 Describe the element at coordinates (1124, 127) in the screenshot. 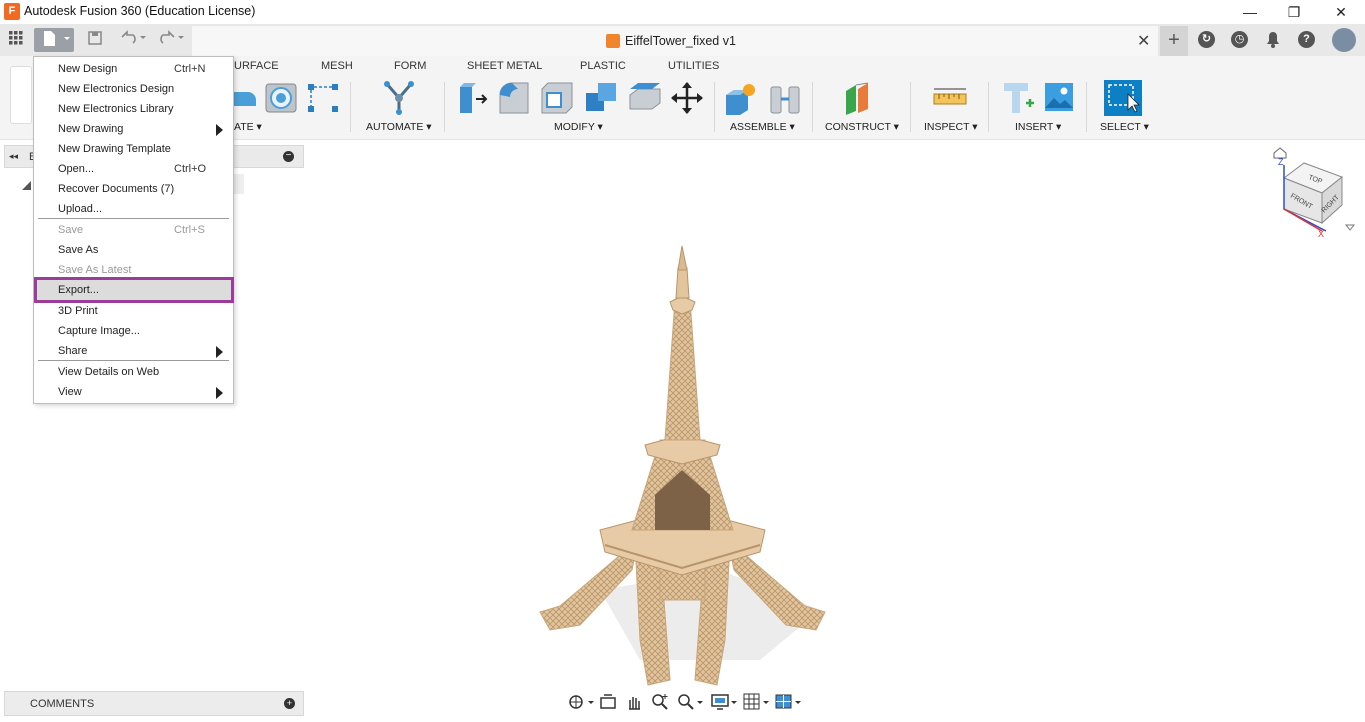

I see `select-group-label: SELECT ▾` at that location.